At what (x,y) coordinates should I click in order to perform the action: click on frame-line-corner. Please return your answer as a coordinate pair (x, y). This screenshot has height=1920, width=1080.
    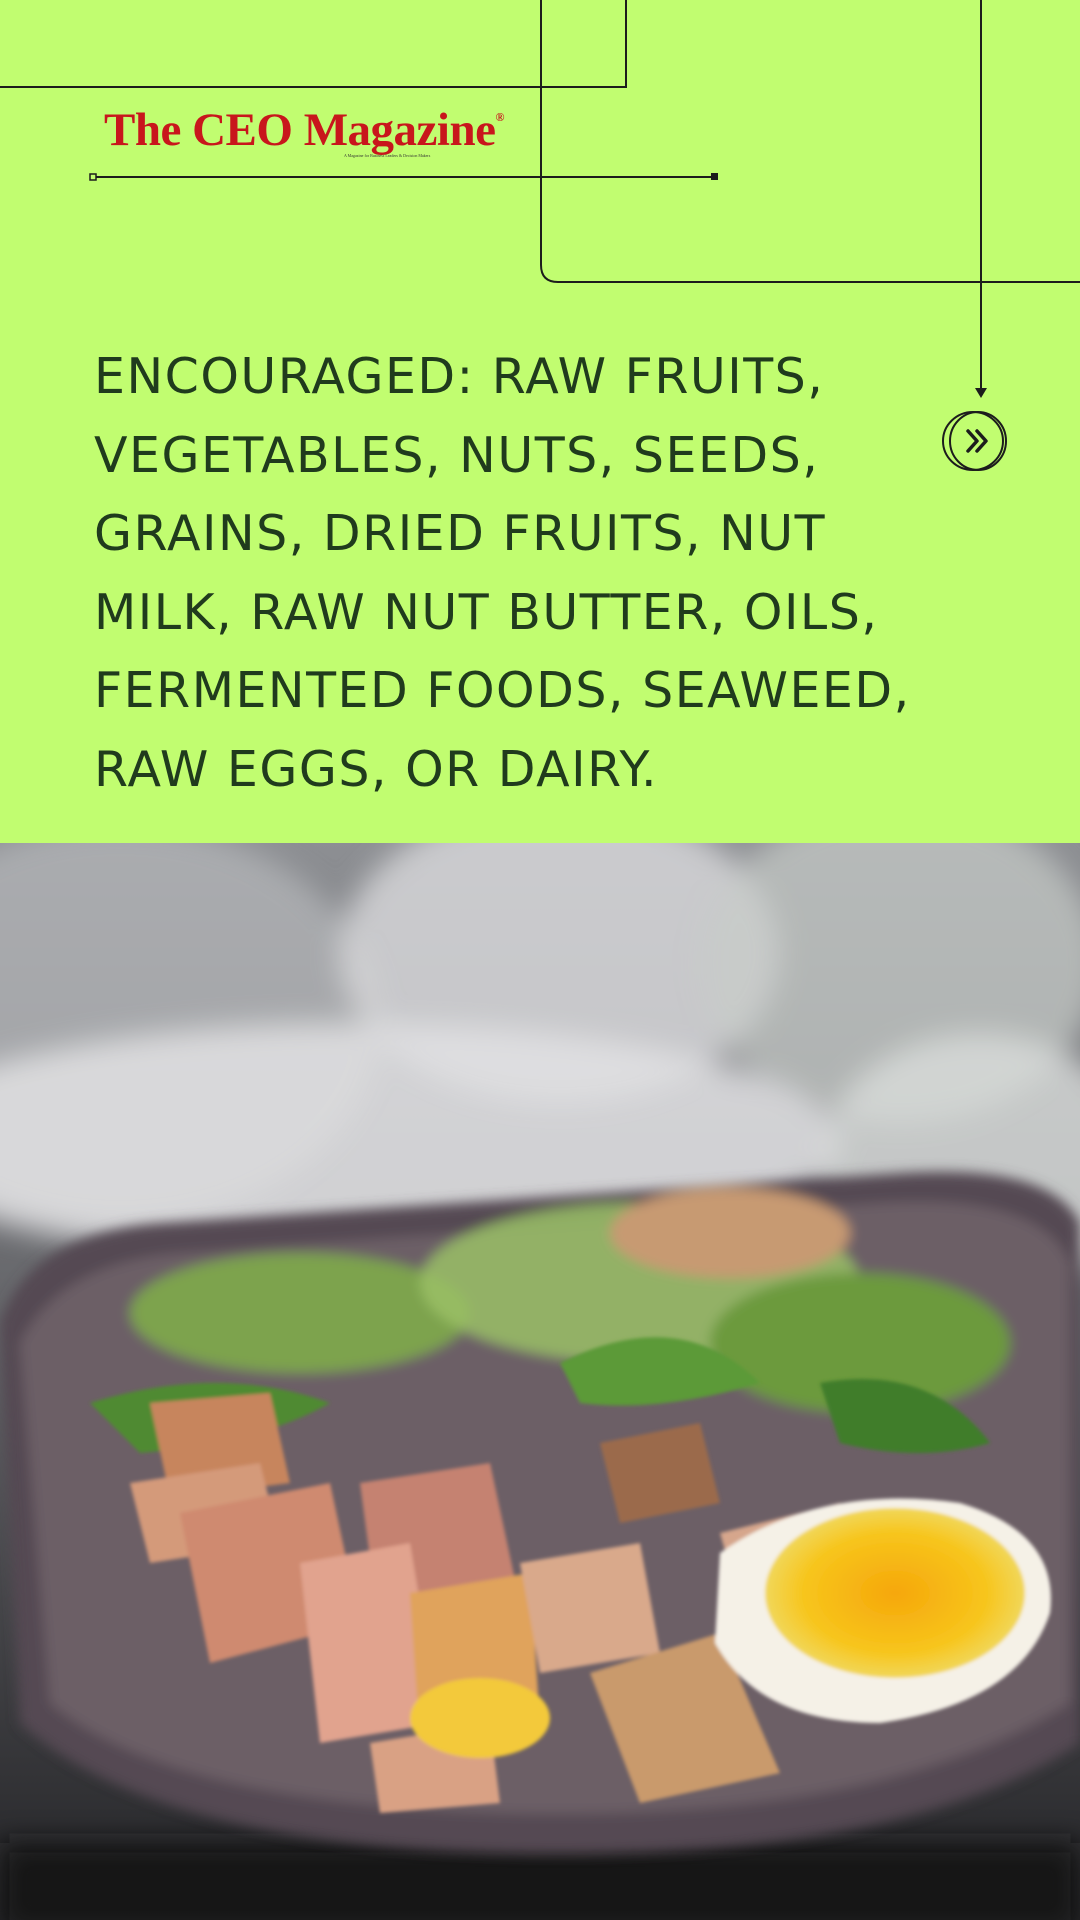
    Looking at the image, I should click on (810, 141).